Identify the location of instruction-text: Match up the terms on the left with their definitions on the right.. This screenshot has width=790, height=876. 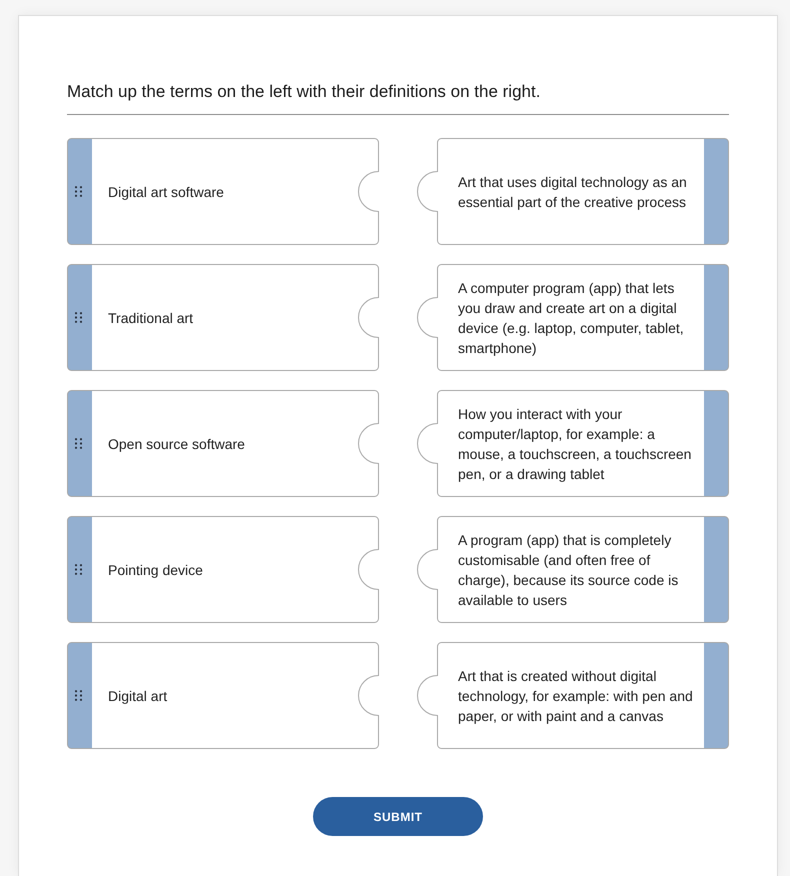
(303, 92).